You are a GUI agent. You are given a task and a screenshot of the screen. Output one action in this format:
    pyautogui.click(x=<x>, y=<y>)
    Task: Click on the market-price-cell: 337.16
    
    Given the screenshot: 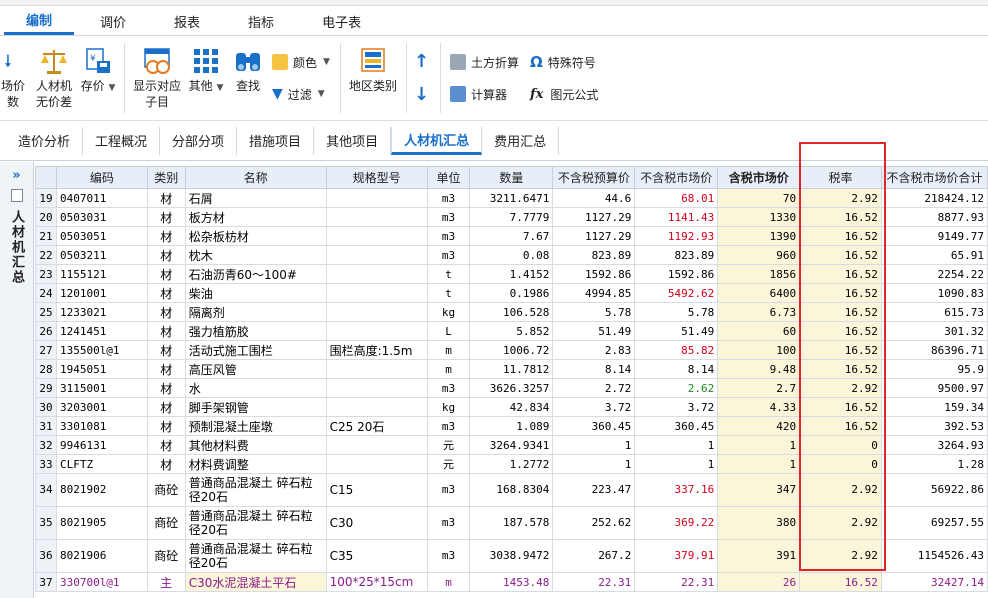 What is the action you would take?
    pyautogui.click(x=676, y=490)
    